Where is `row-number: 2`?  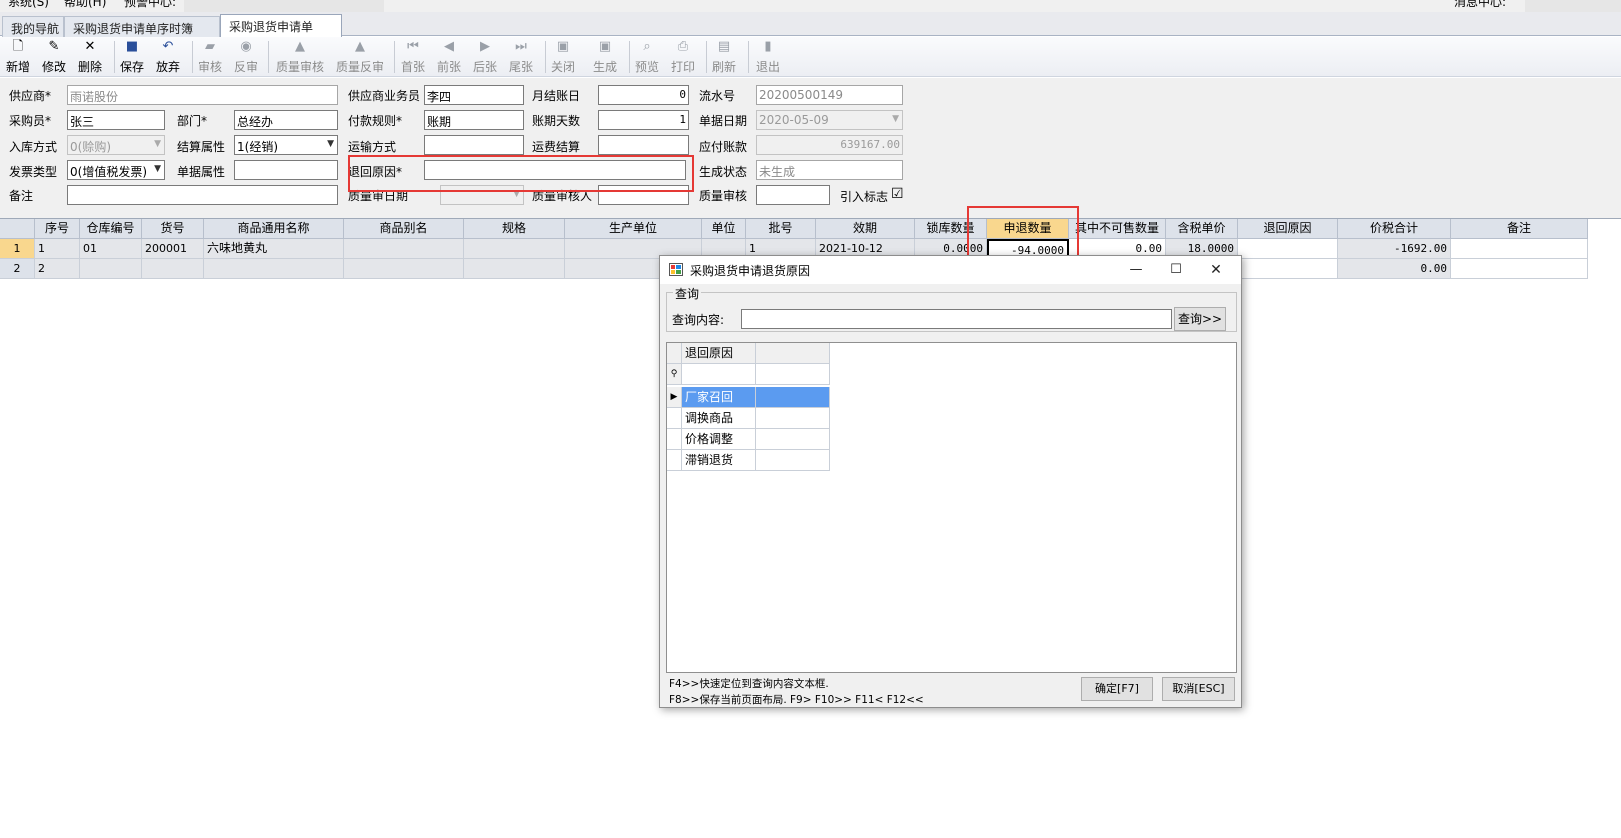
row-number: 2 is located at coordinates (17, 269).